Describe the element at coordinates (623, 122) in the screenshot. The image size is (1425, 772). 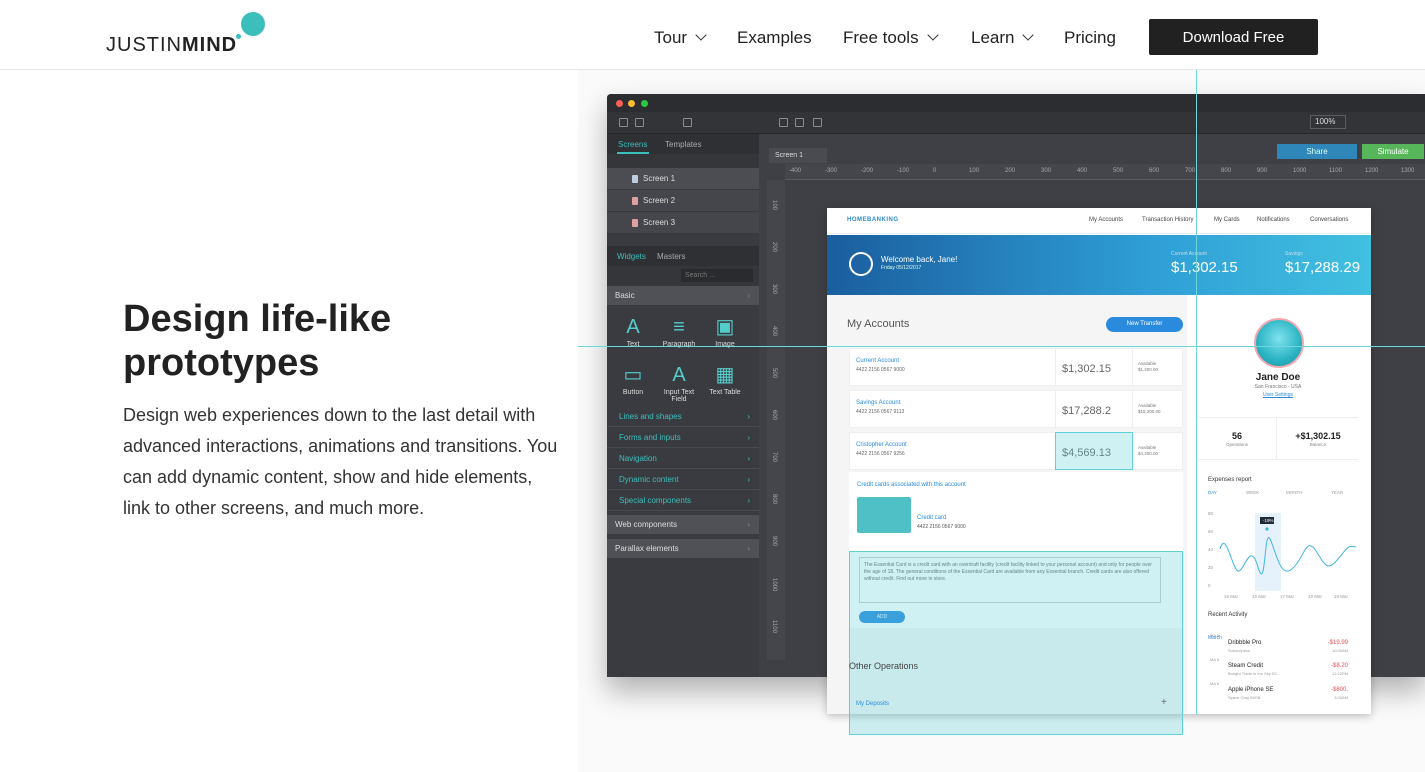
I see `new-file-icon` at that location.